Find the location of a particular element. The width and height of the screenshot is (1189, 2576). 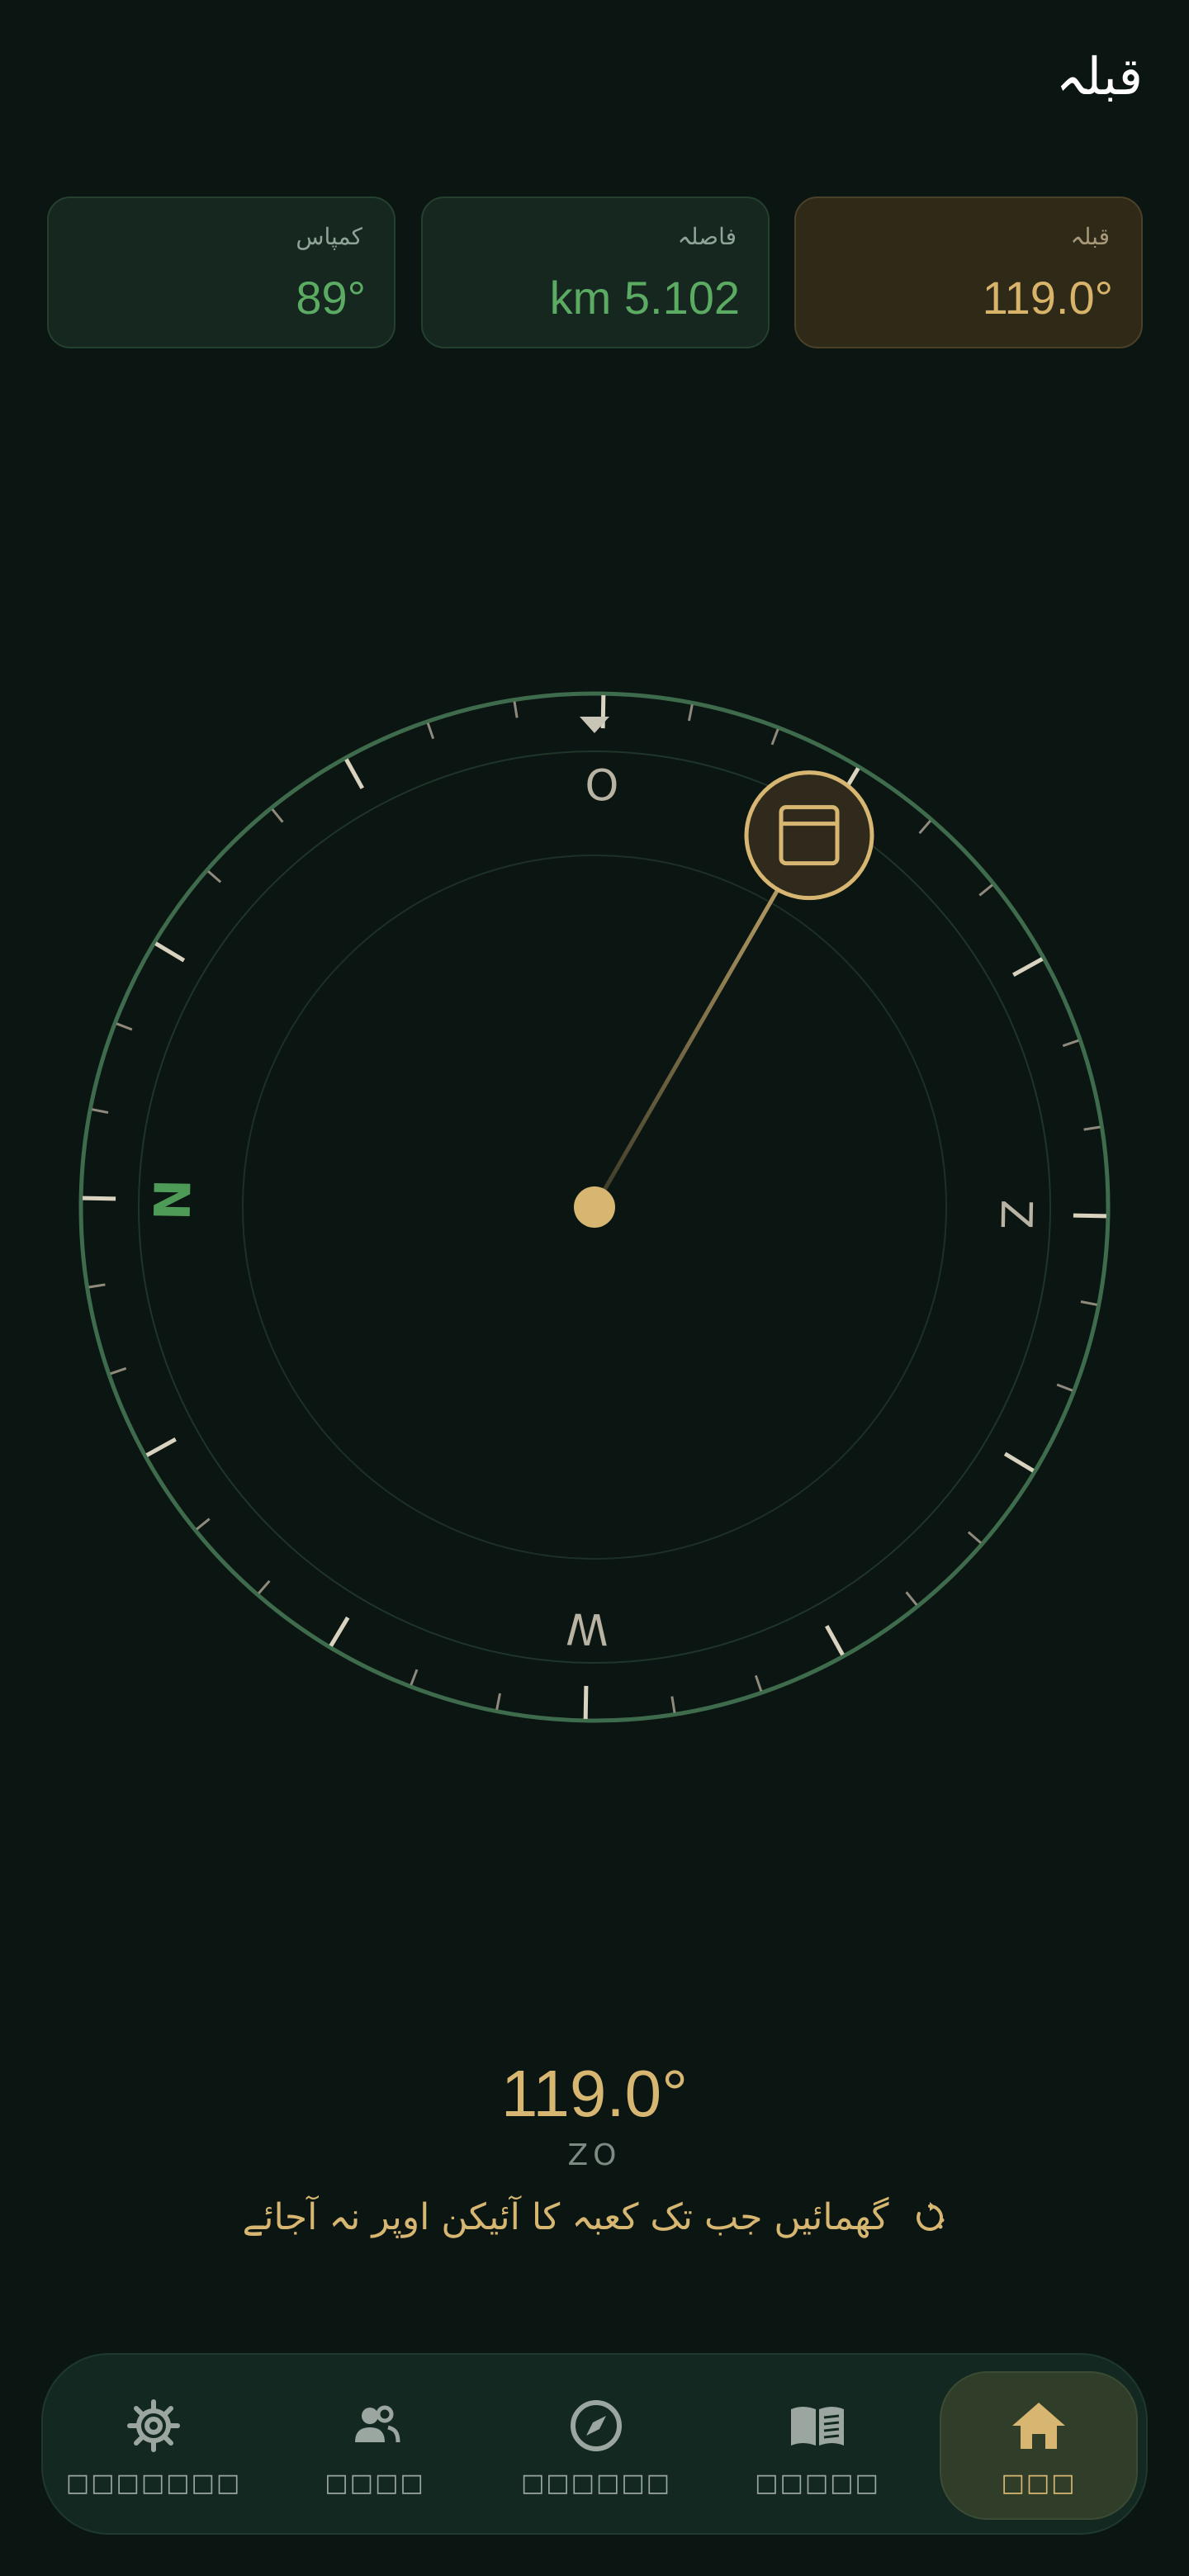

direction-readout: ZO is located at coordinates (594, 2155).